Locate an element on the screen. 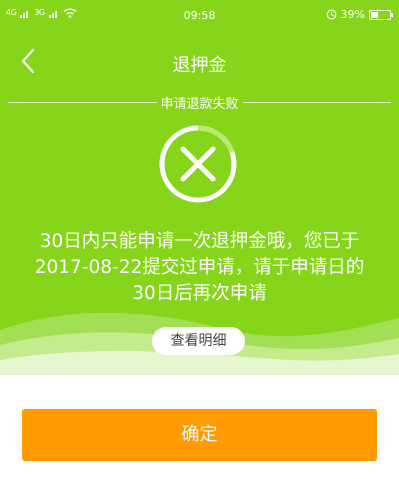 This screenshot has height=479, width=399. divider-right is located at coordinates (317, 102).